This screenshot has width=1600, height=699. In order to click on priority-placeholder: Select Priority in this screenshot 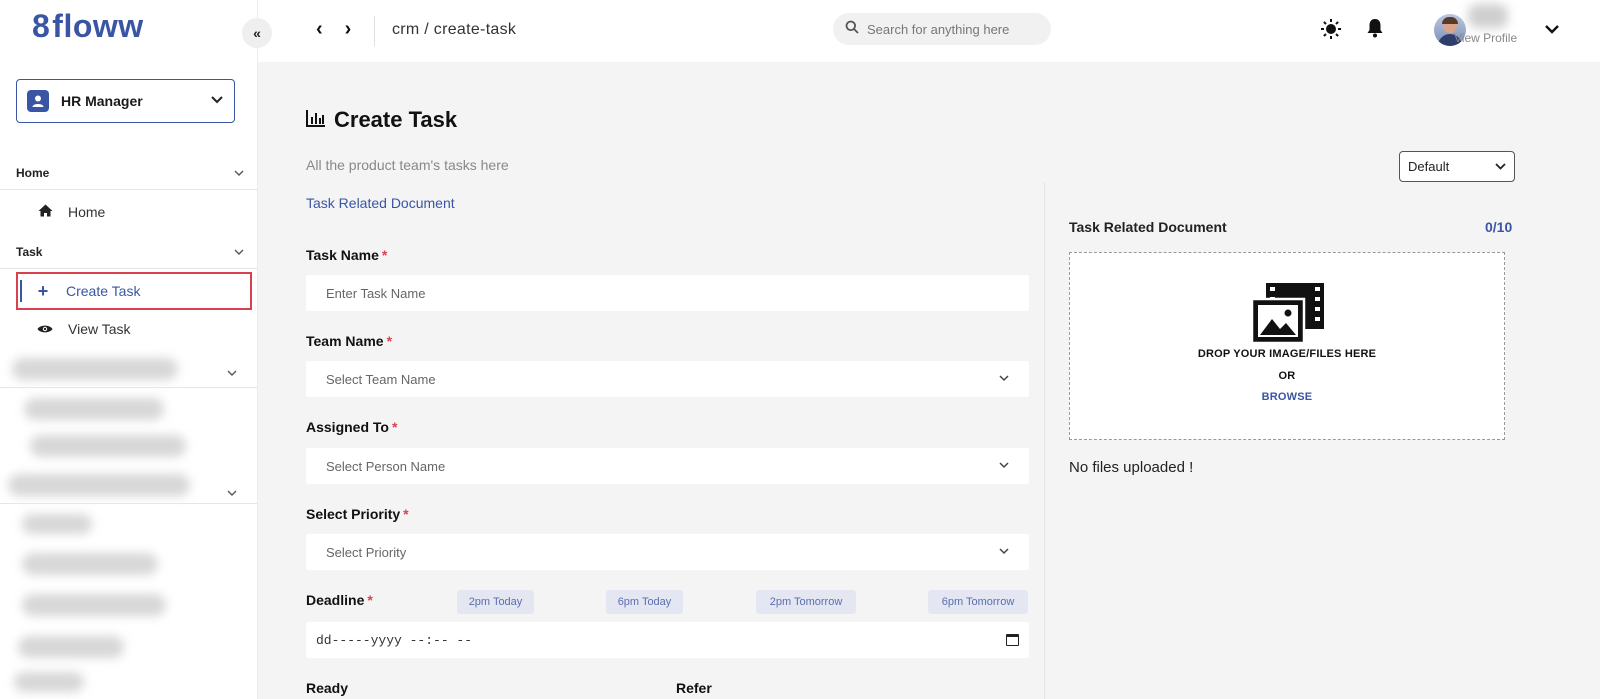, I will do `click(366, 552)`.